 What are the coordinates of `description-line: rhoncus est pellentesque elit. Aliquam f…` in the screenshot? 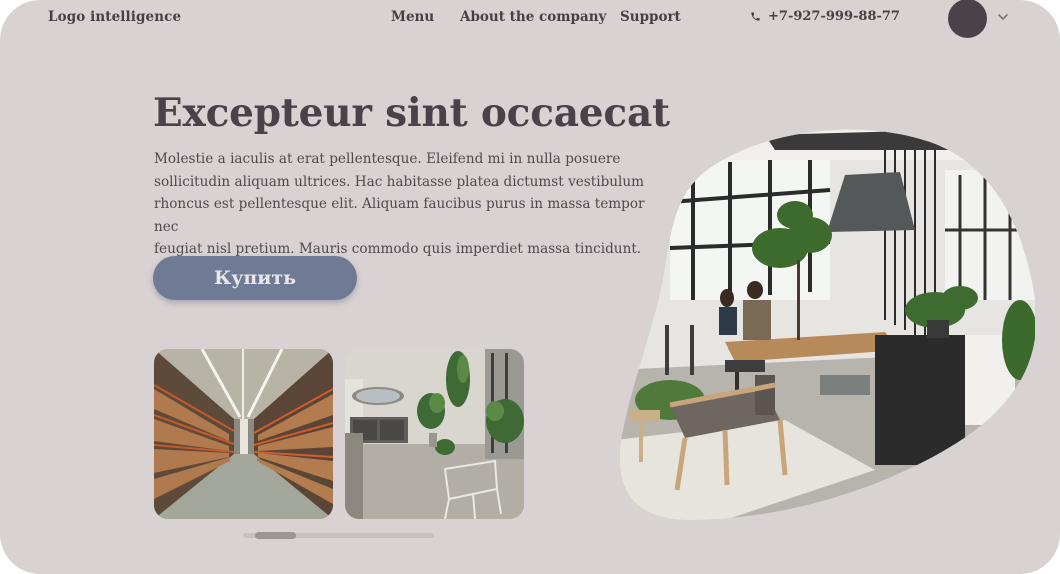 It's located at (399, 215).